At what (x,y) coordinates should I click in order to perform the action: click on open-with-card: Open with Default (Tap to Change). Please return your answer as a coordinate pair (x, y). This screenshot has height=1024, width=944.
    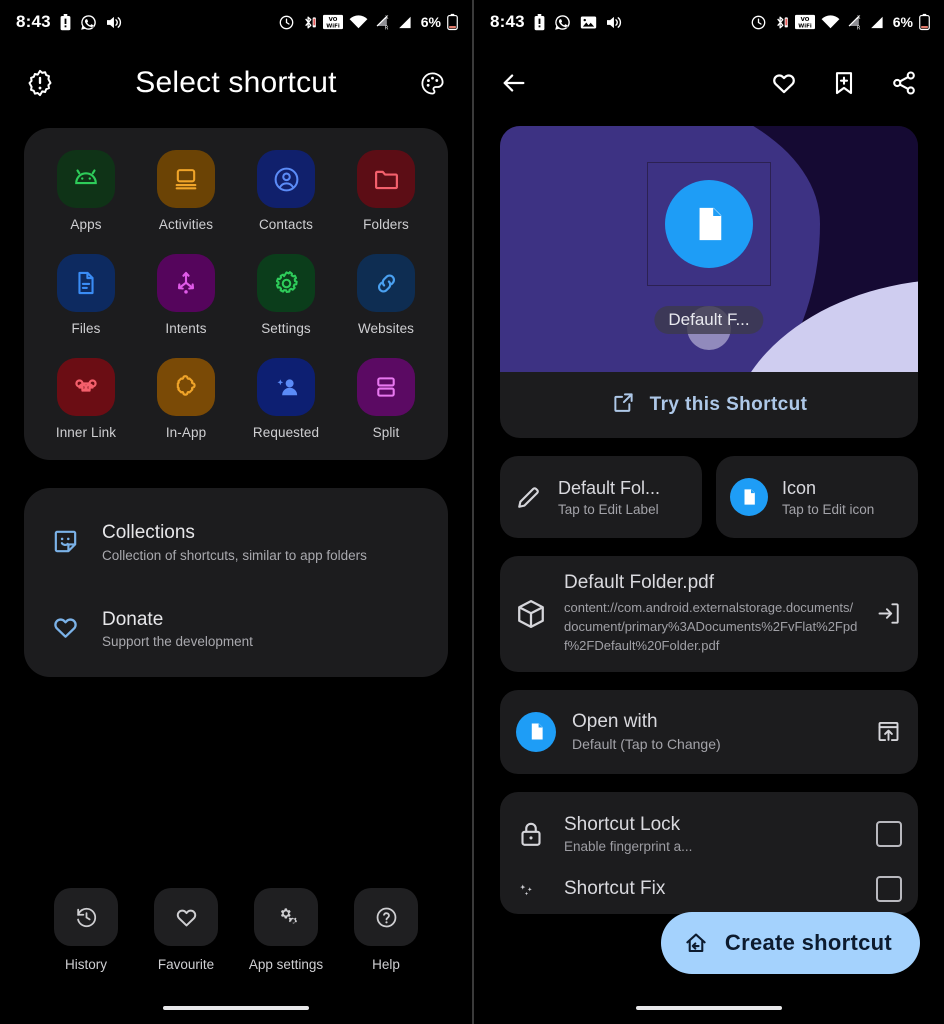
    Looking at the image, I should click on (709, 731).